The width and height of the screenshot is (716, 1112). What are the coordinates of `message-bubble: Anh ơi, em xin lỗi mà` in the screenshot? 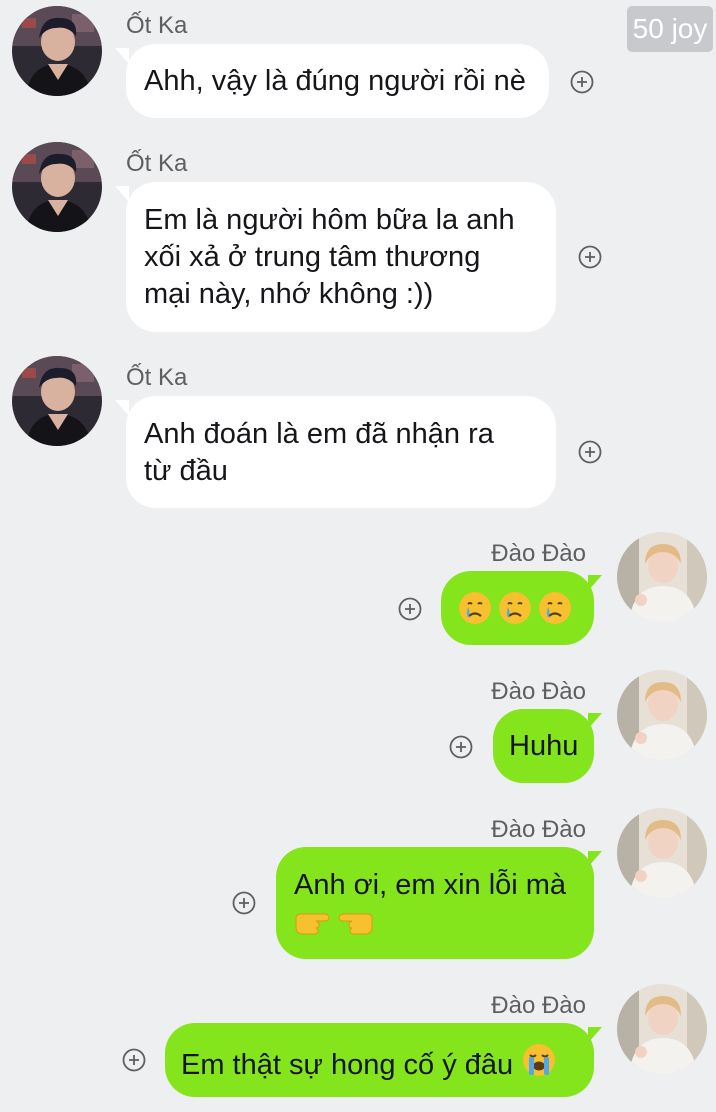 It's located at (435, 903).